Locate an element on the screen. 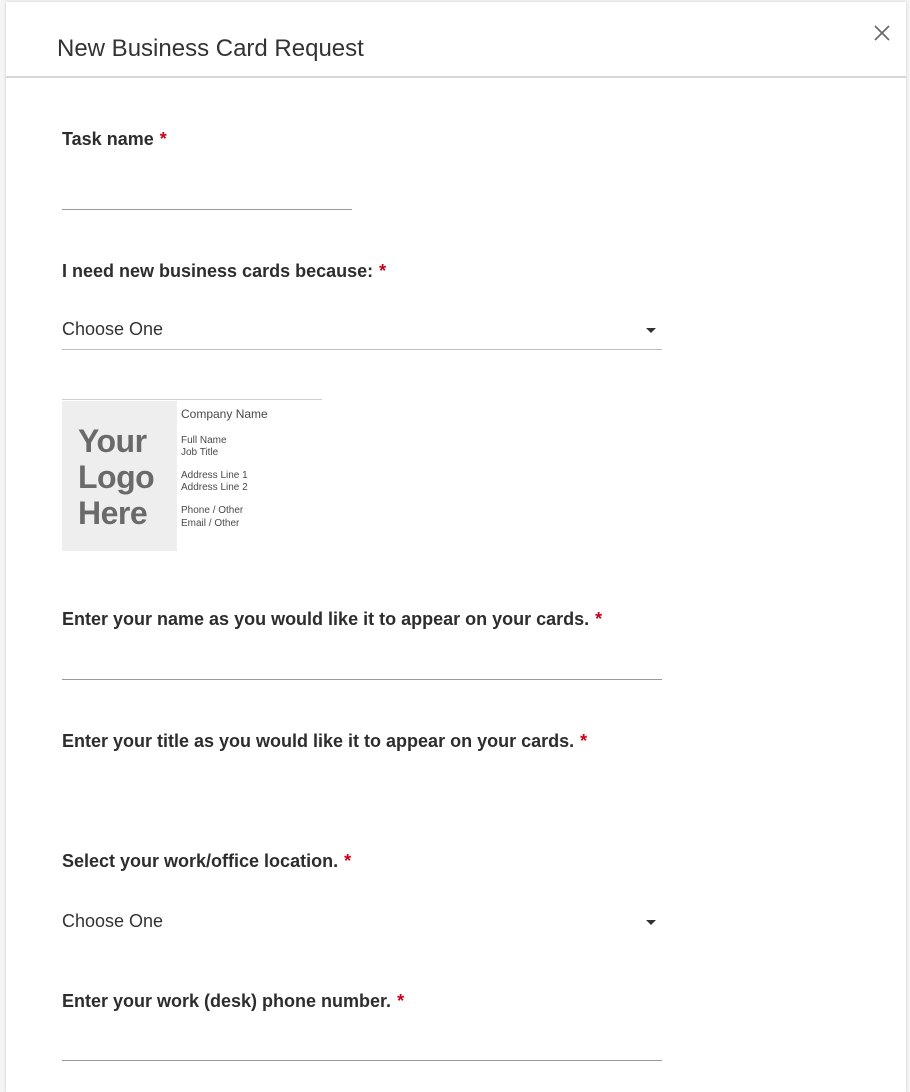 The height and width of the screenshot is (1092, 910). dialog-title: New Business Card Request is located at coordinates (210, 48).